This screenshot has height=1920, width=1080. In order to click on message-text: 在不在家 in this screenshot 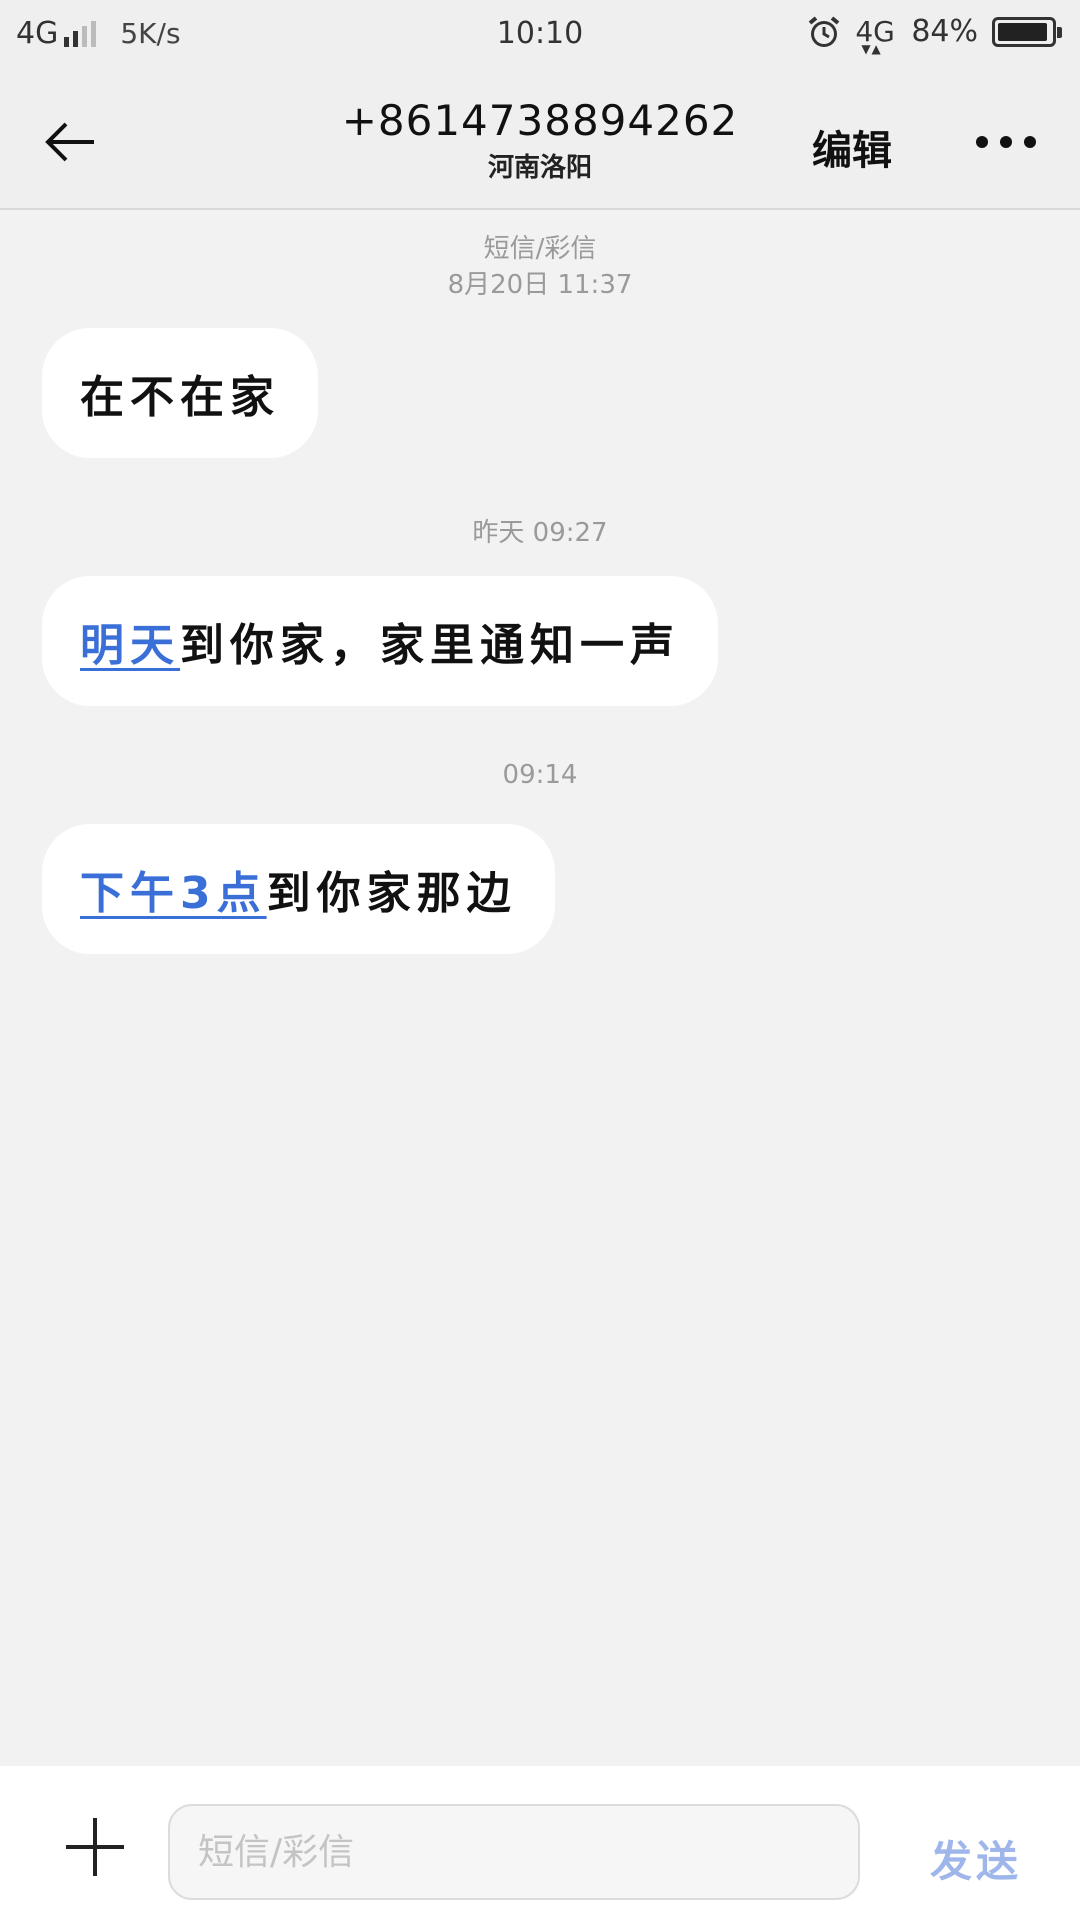, I will do `click(180, 397)`.